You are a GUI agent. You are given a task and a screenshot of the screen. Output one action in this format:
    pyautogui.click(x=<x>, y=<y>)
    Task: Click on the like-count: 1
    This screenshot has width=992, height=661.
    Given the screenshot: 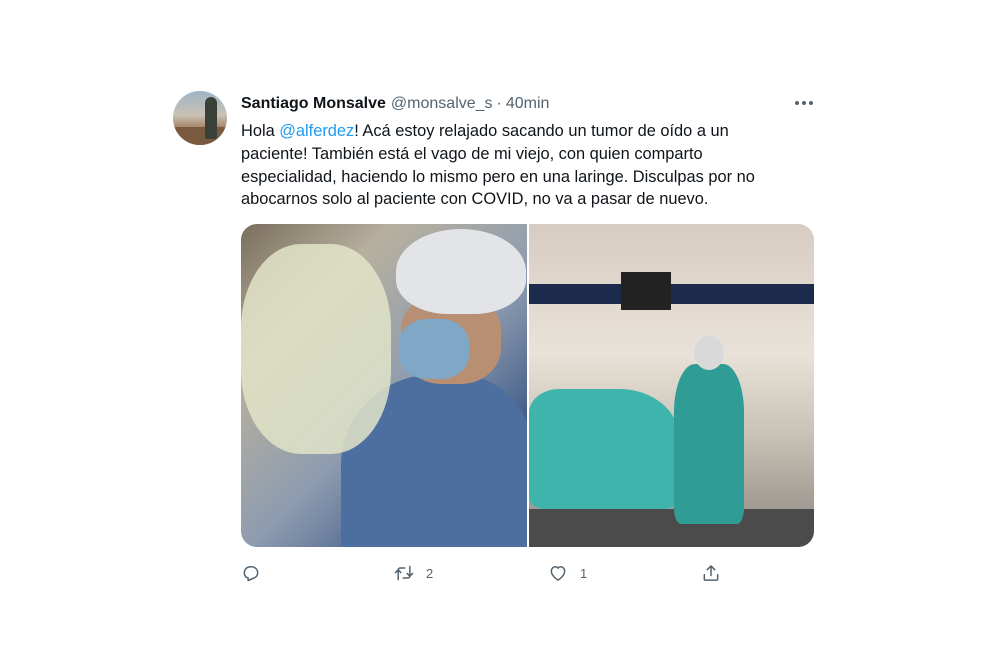 What is the action you would take?
    pyautogui.click(x=584, y=573)
    